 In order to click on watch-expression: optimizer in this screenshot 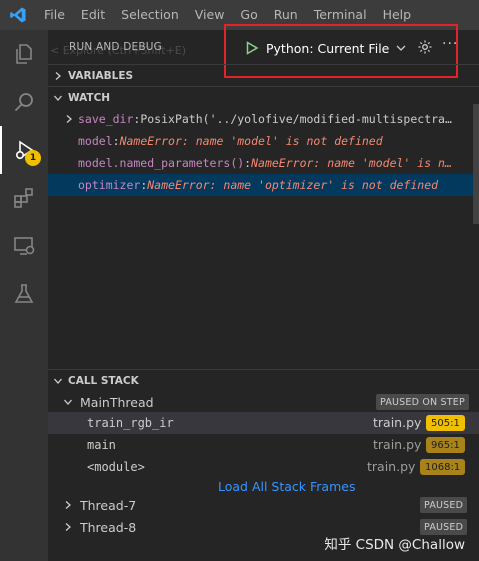, I will do `click(109, 185)`.